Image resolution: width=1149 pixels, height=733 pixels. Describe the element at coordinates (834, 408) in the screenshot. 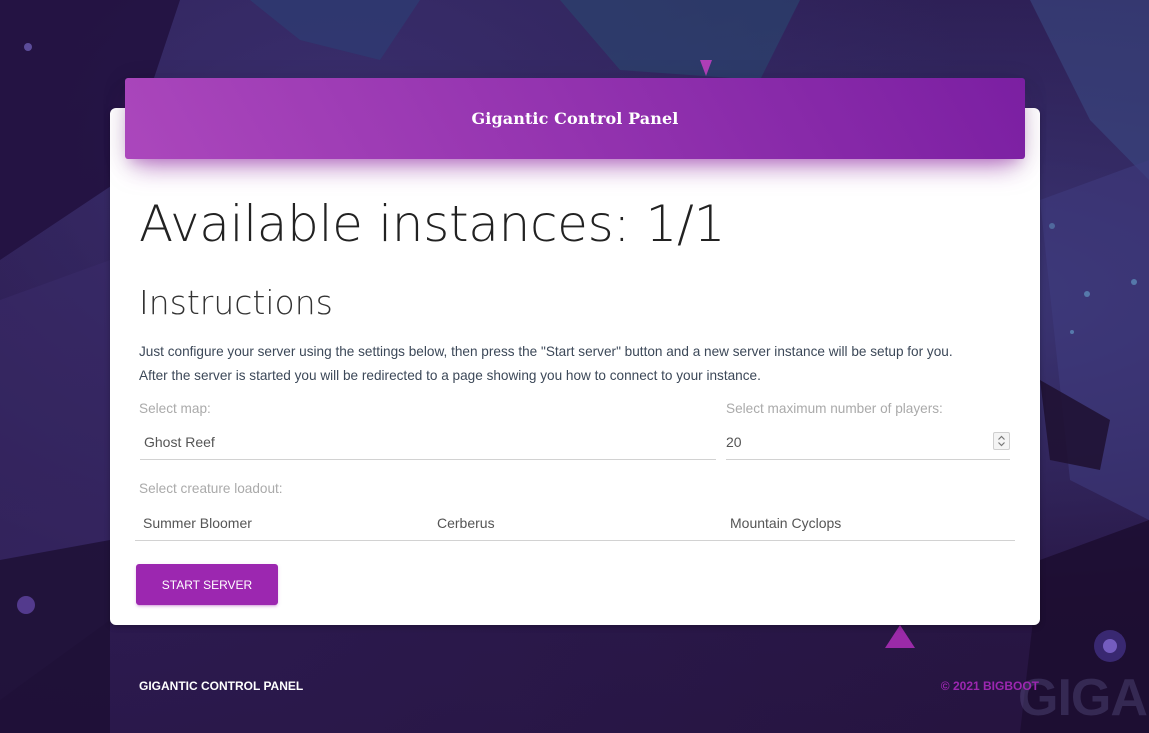

I see `max-players-label: Select maximum number of players:` at that location.